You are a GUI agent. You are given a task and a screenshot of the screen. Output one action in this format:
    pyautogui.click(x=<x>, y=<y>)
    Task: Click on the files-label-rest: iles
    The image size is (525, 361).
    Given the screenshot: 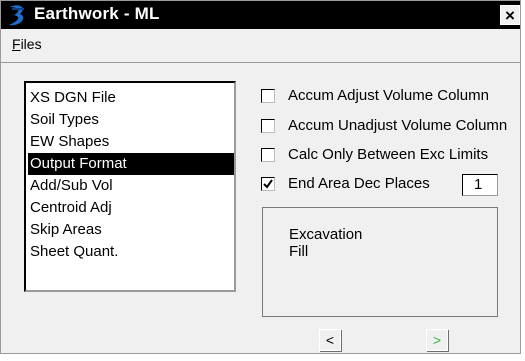 What is the action you would take?
    pyautogui.click(x=31, y=44)
    